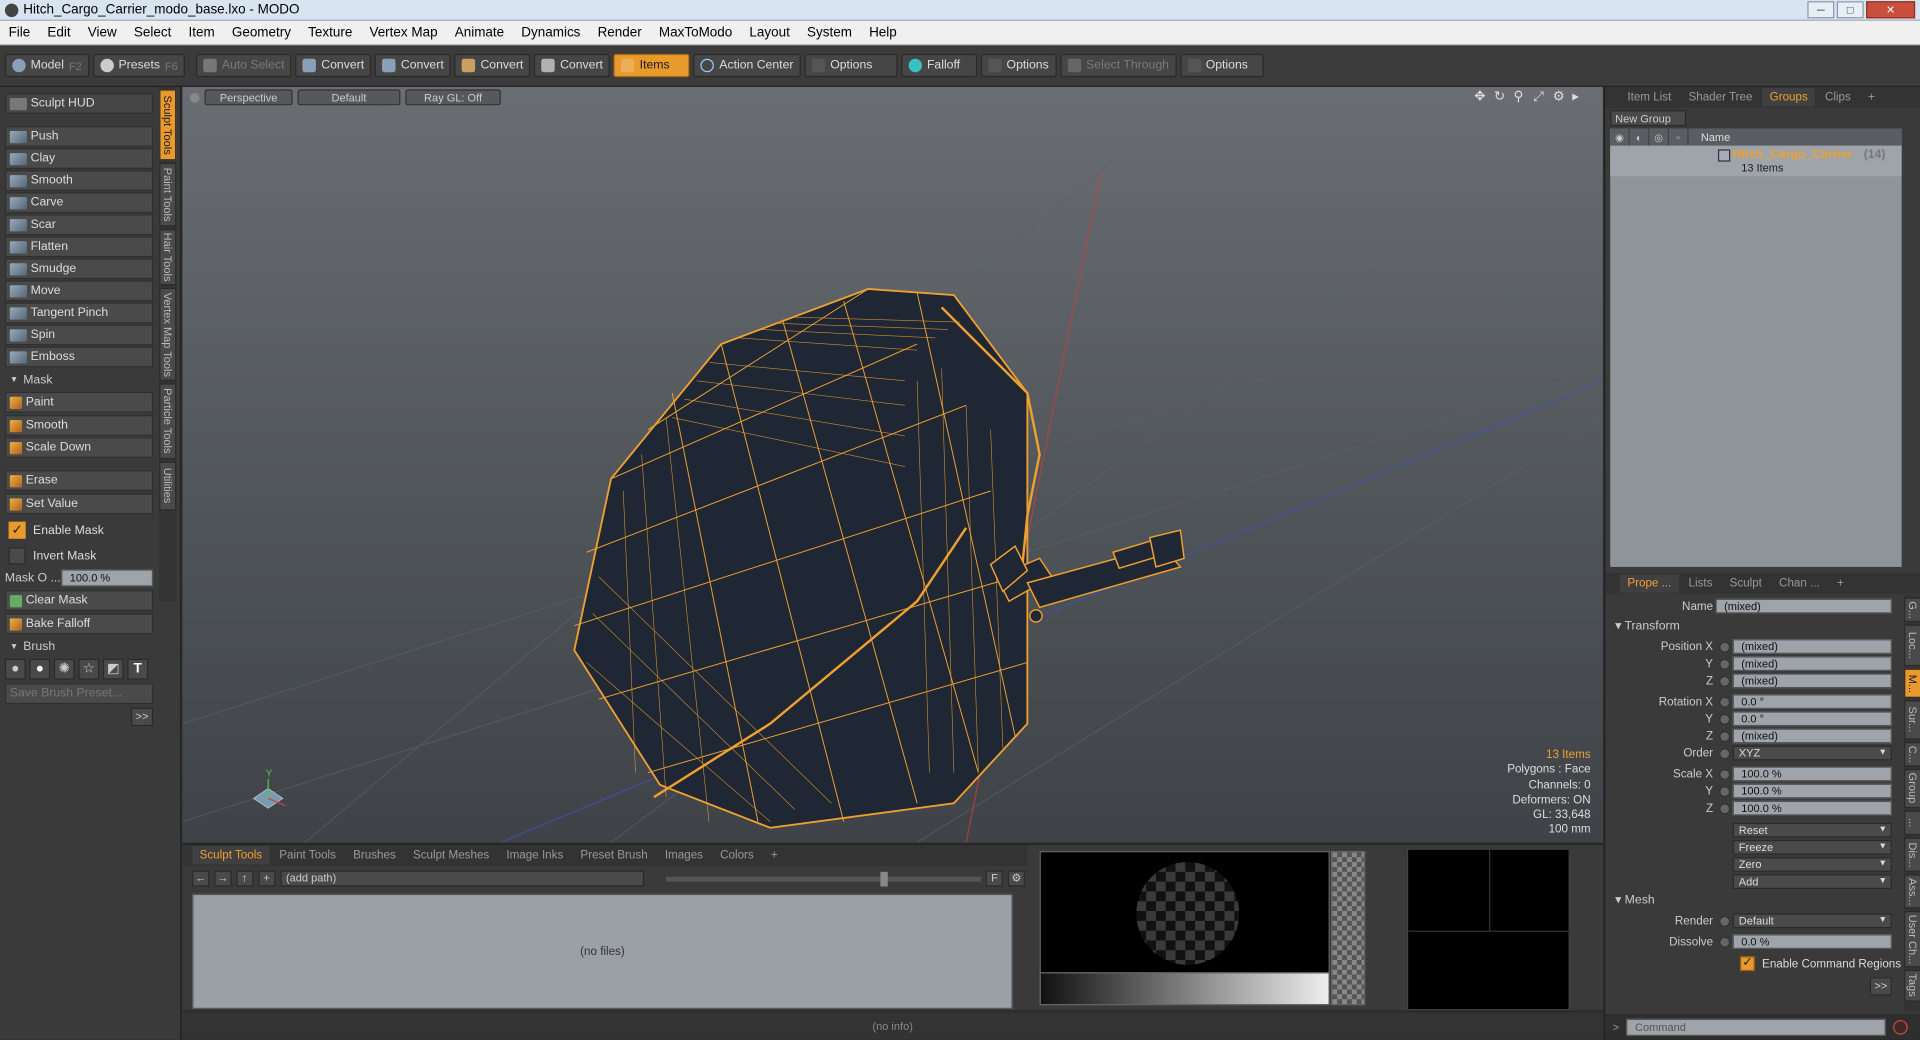 This screenshot has height=1040, width=1920. I want to click on items-mode-button: Items, so click(651, 65).